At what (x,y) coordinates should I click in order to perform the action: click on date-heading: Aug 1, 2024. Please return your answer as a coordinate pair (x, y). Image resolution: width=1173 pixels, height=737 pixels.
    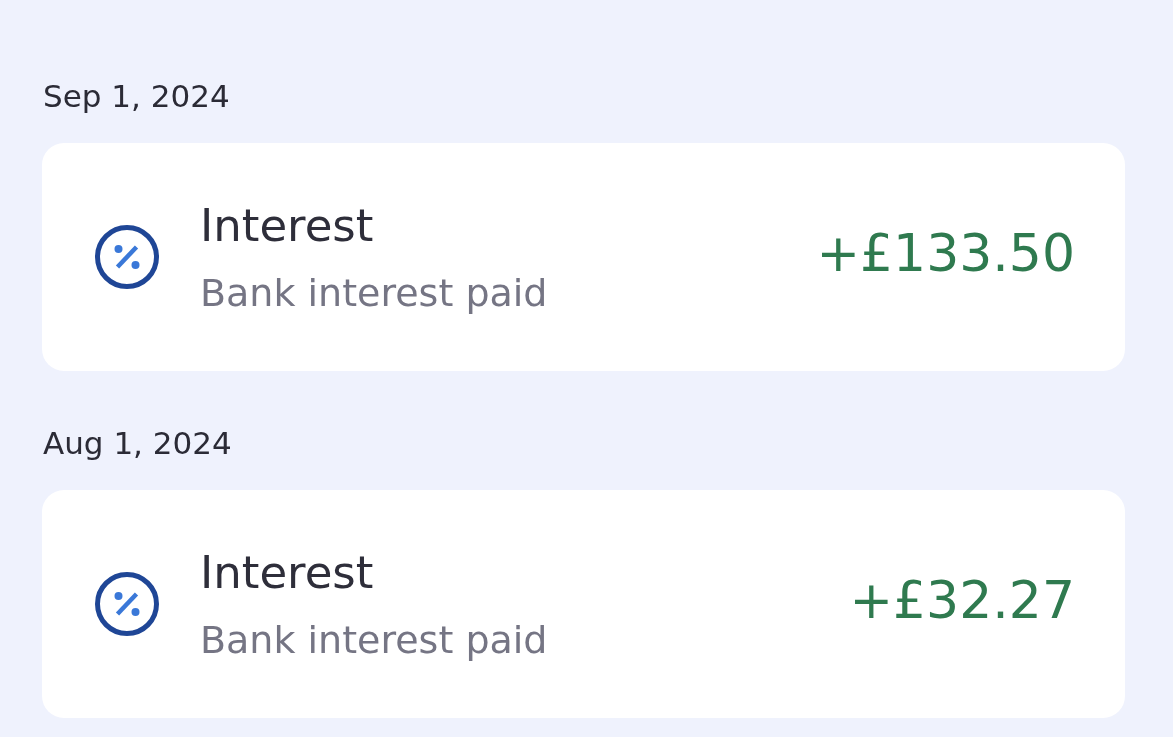
    Looking at the image, I should click on (137, 443).